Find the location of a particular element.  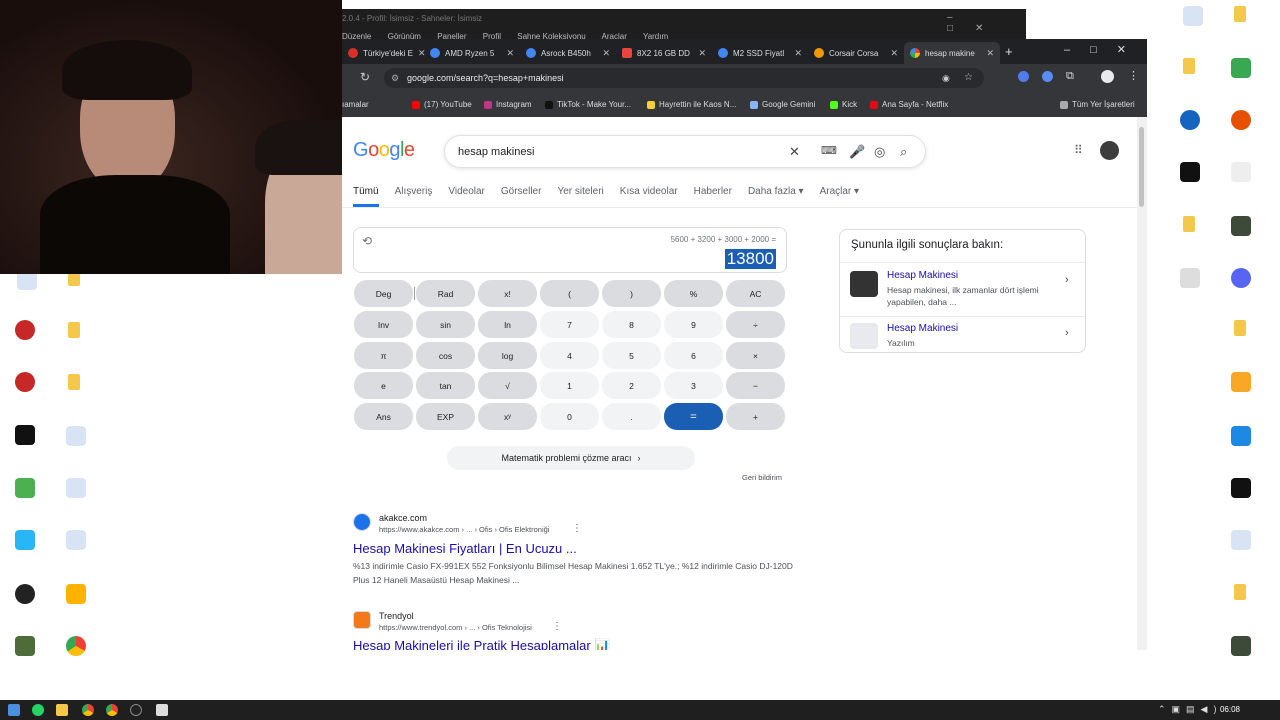

calc-key: Inv is located at coordinates (383, 324).